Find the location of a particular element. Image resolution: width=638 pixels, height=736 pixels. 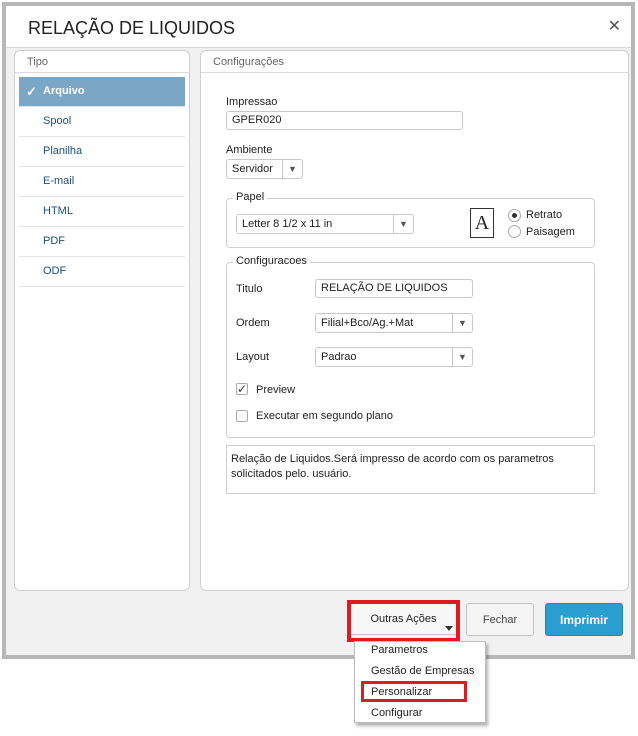

fechar-button: Fechar is located at coordinates (500, 619).